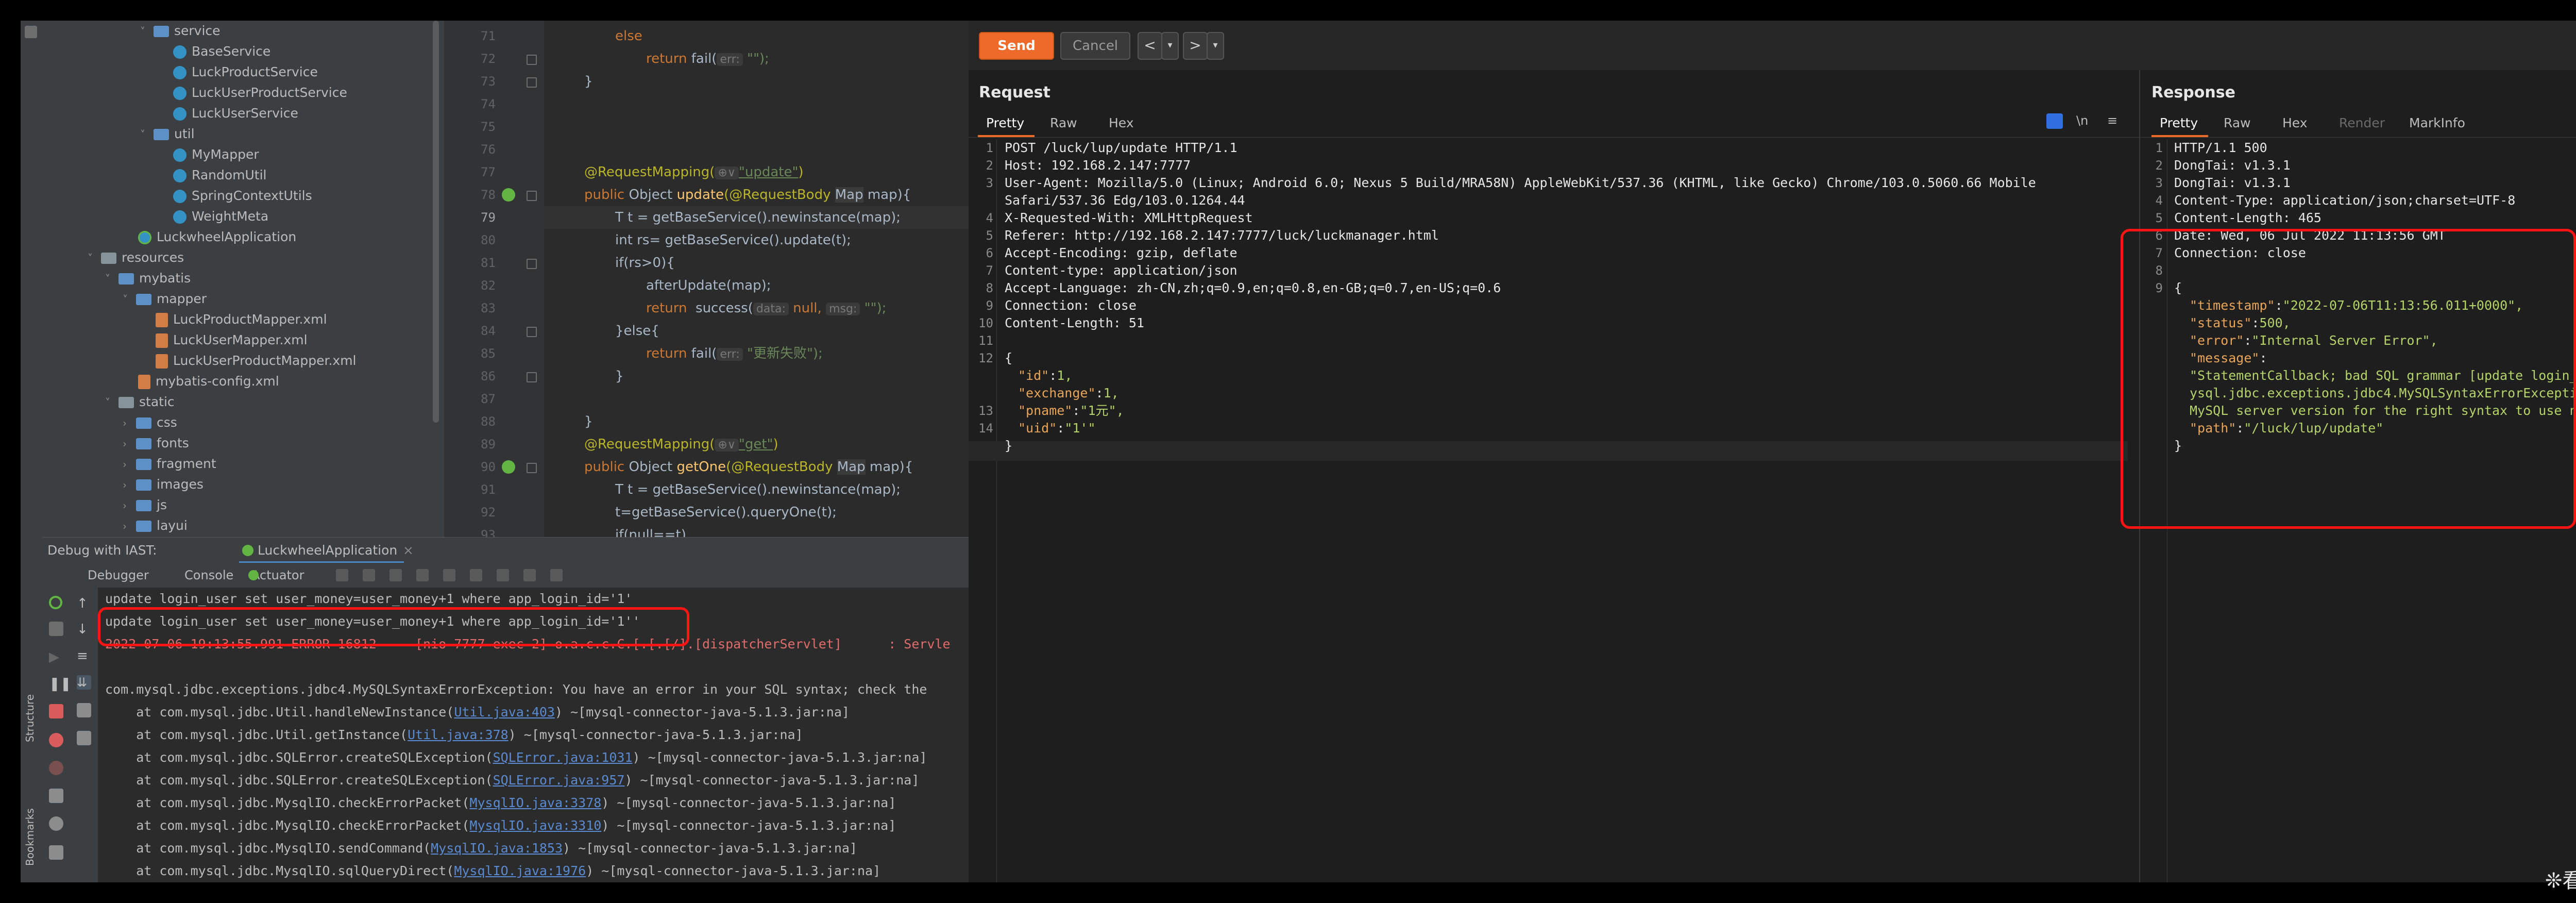 This screenshot has width=2576, height=903. I want to click on tree-item: mybatis-config.xml, so click(208, 382).